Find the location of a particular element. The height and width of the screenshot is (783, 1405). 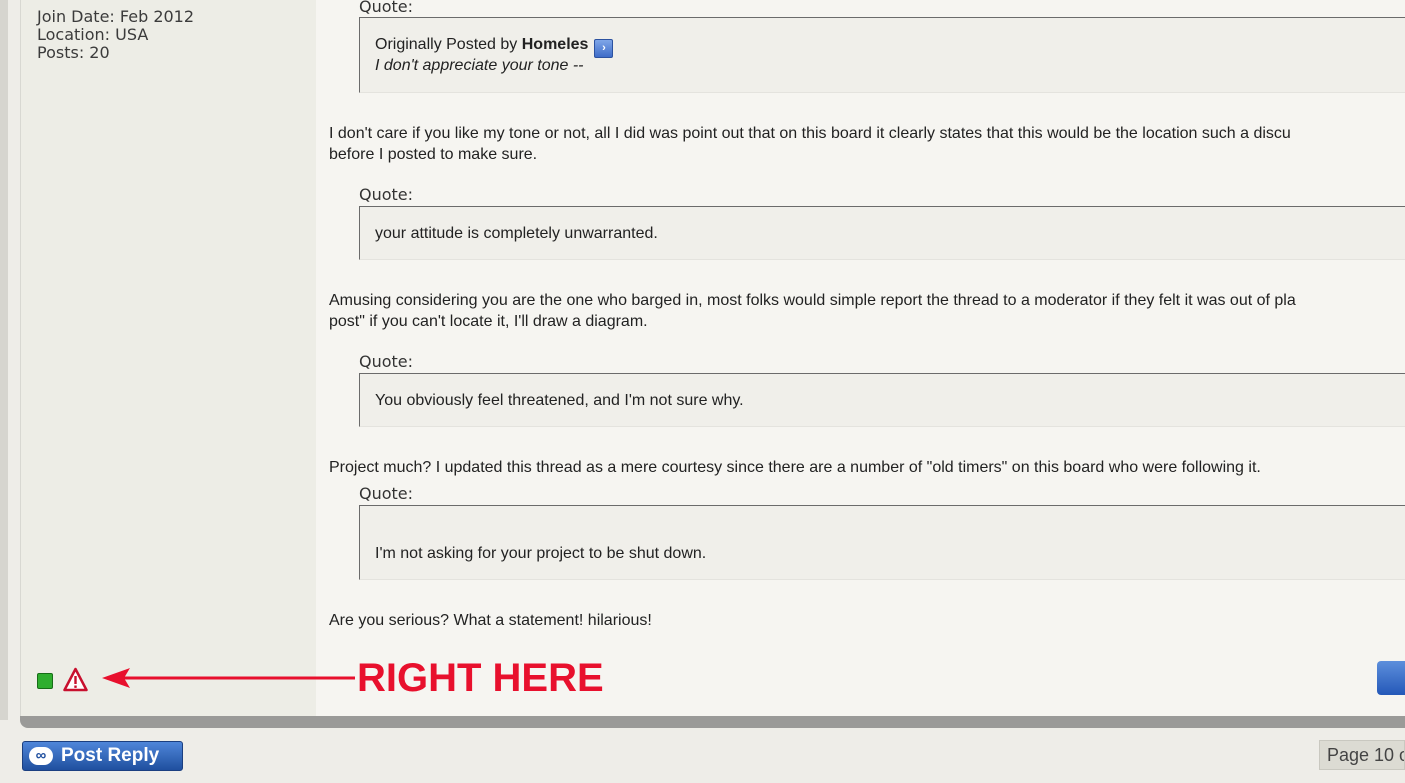

post-reply-button: ∞ Post Reply is located at coordinates (102, 756).